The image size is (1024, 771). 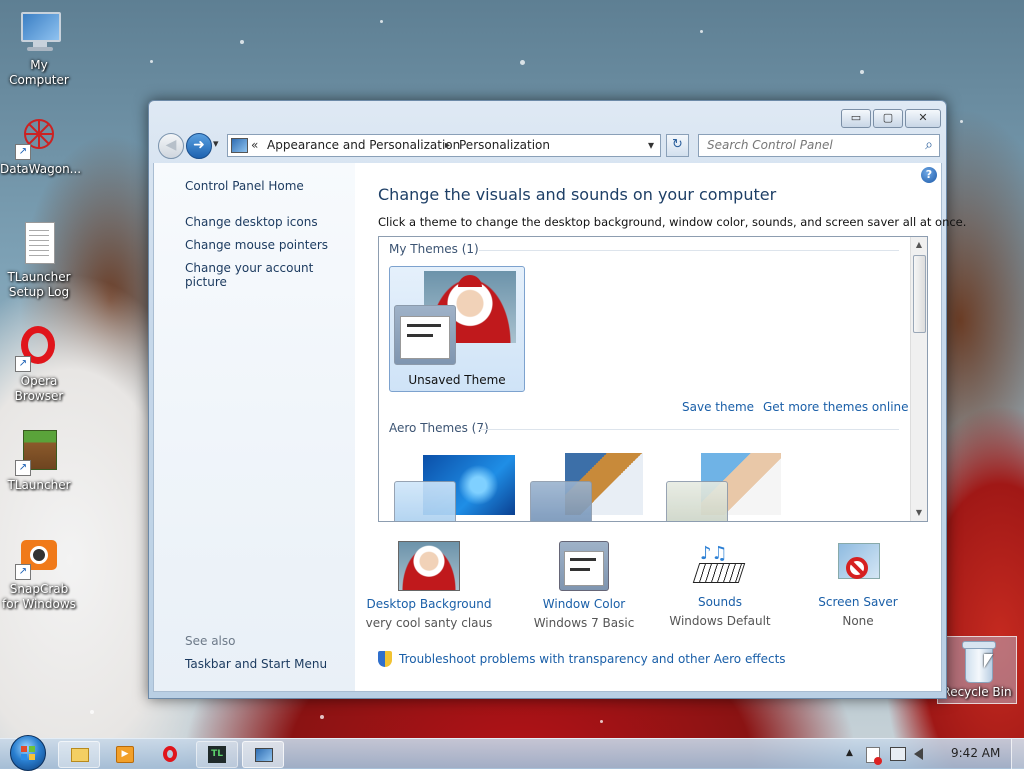 What do you see at coordinates (584, 566) in the screenshot?
I see `window-color-icon` at bounding box center [584, 566].